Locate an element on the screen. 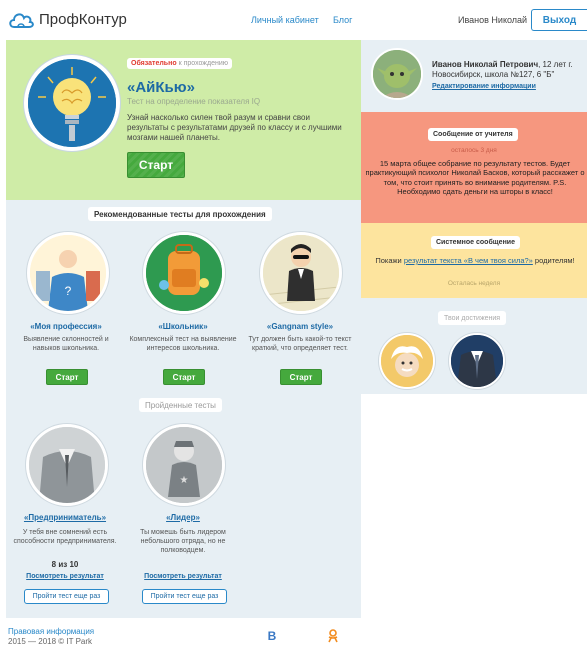 The image size is (587, 647). retry-button-leader: Пройти тест еще раз is located at coordinates (184, 596).